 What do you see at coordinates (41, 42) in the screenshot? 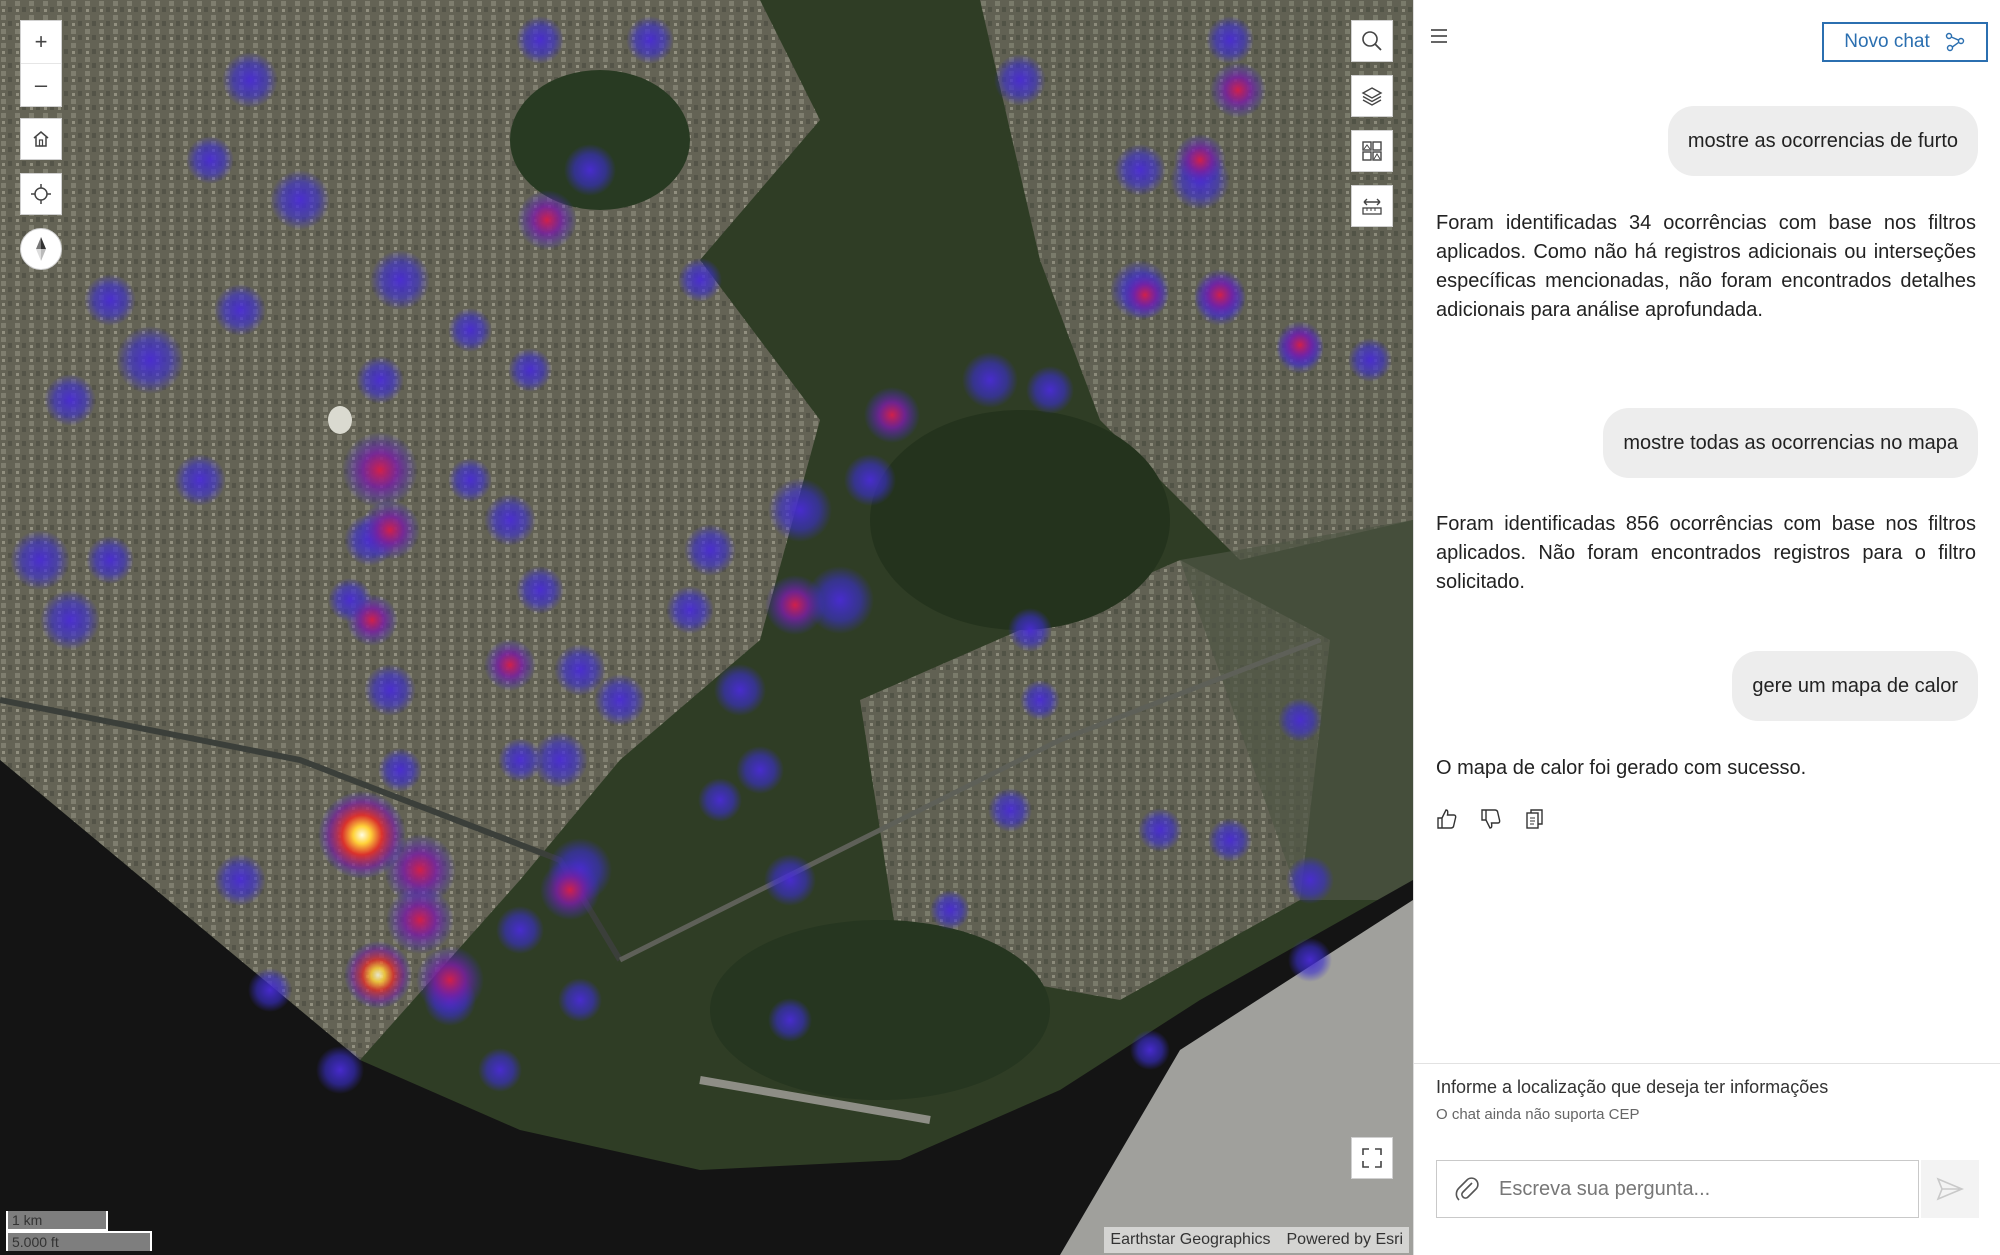
I see `zoom-in-button: +` at bounding box center [41, 42].